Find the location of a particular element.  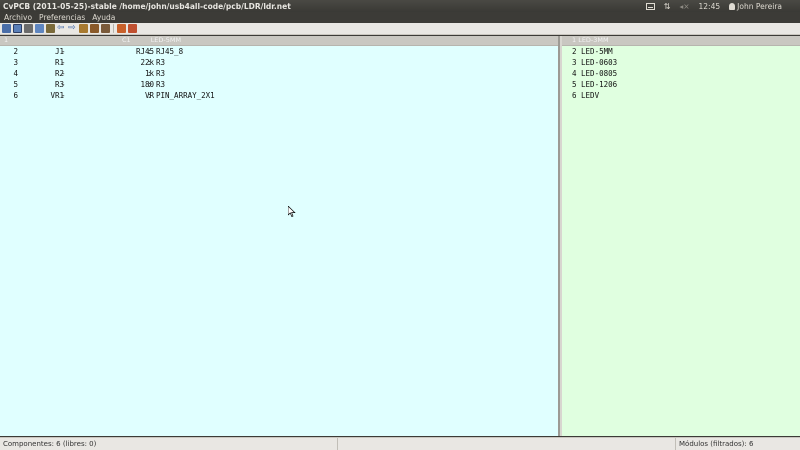

footprint-item: 2 LED-5MM is located at coordinates (681, 51).